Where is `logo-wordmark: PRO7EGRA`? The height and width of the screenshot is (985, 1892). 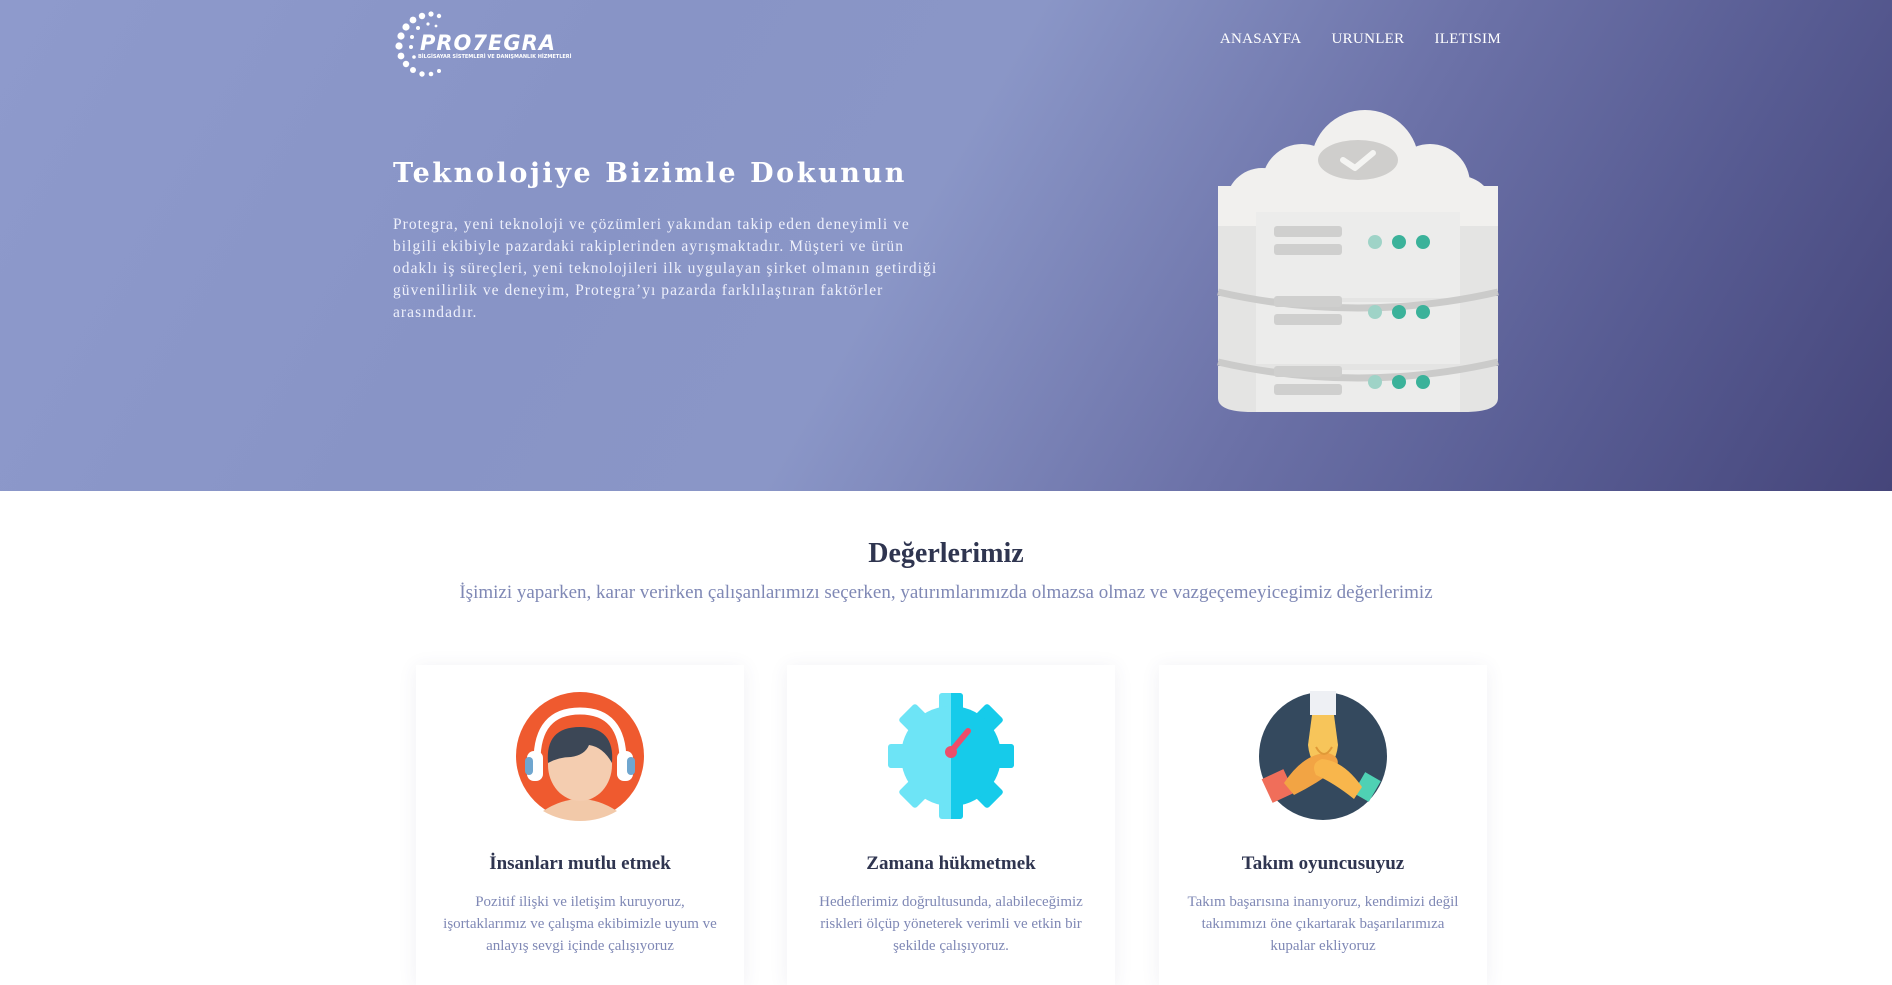
logo-wordmark: PRO7EGRA is located at coordinates (488, 43).